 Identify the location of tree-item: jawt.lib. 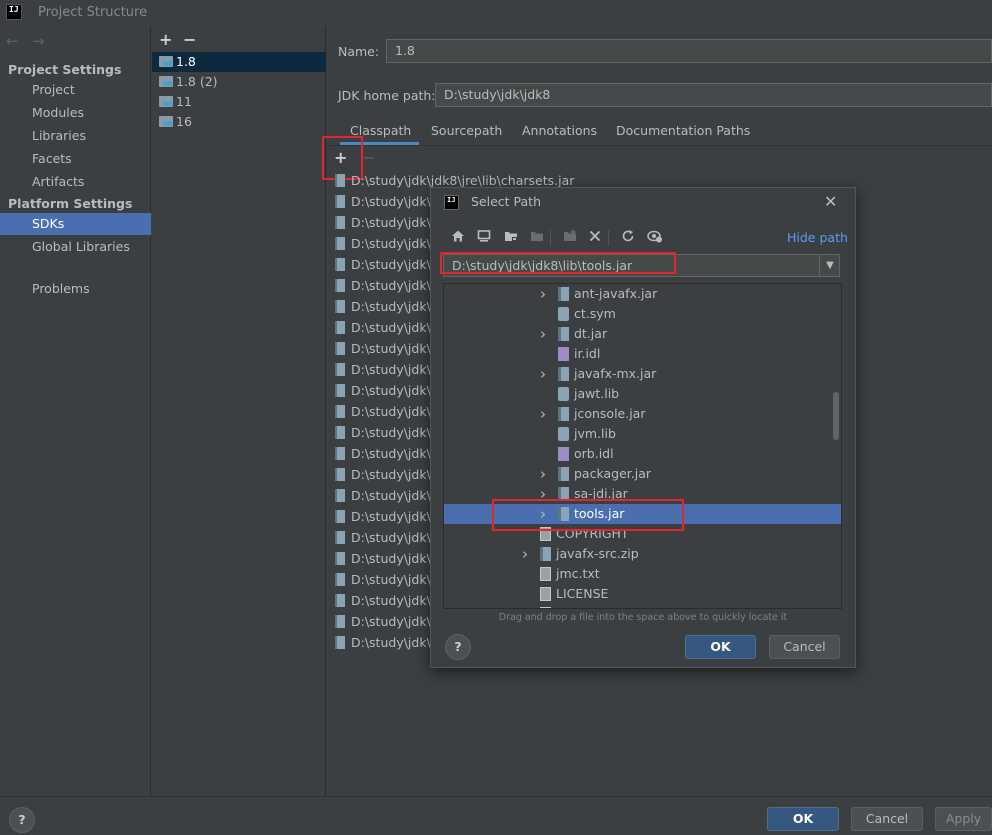
(642, 394).